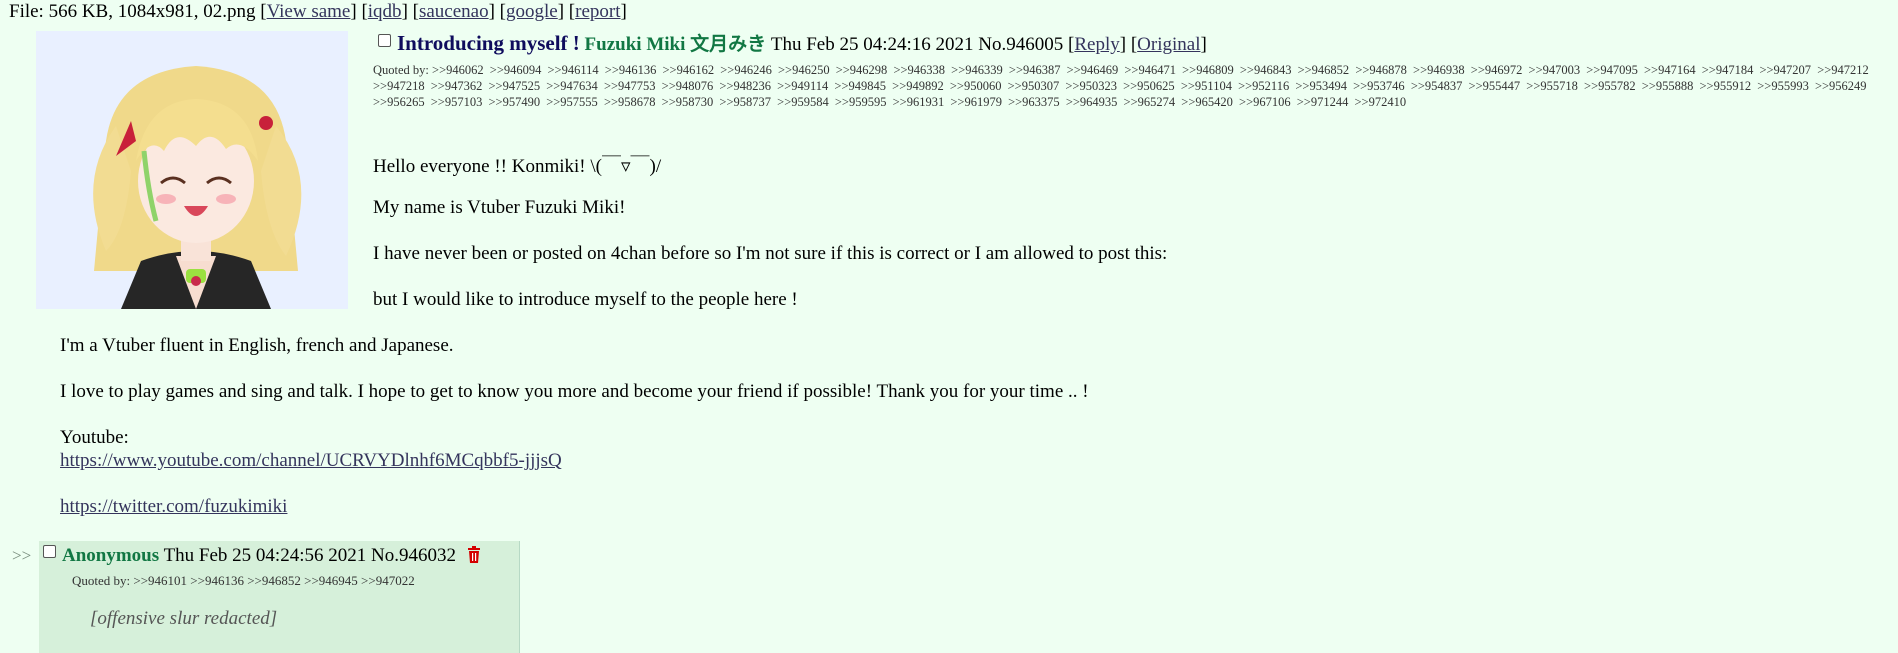 Image resolution: width=1898 pixels, height=653 pixels. Describe the element at coordinates (861, 102) in the screenshot. I see `quoted-by-link: >>959595` at that location.